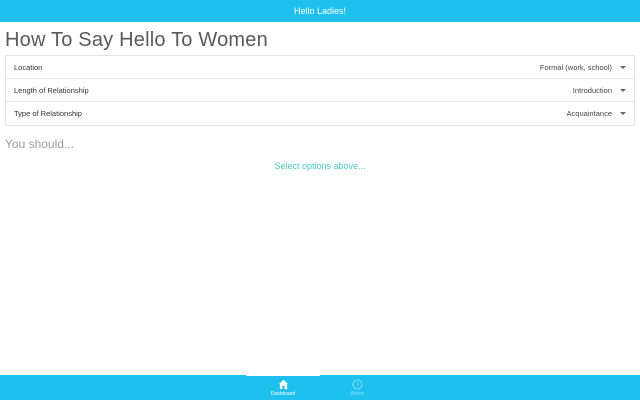 The image size is (640, 400). I want to click on relationship-length-label: Length of Relationship, so click(51, 90).